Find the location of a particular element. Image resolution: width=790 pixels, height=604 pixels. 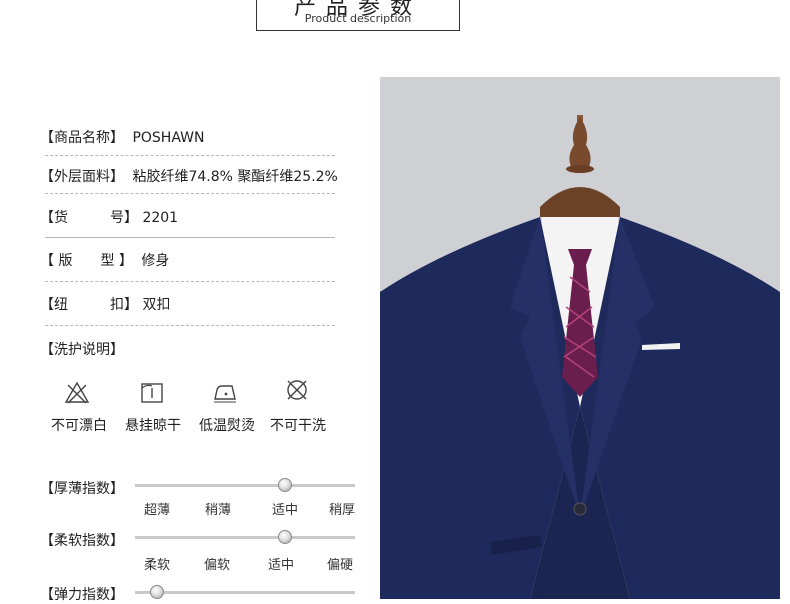

low-iron-icon is located at coordinates (225, 394).